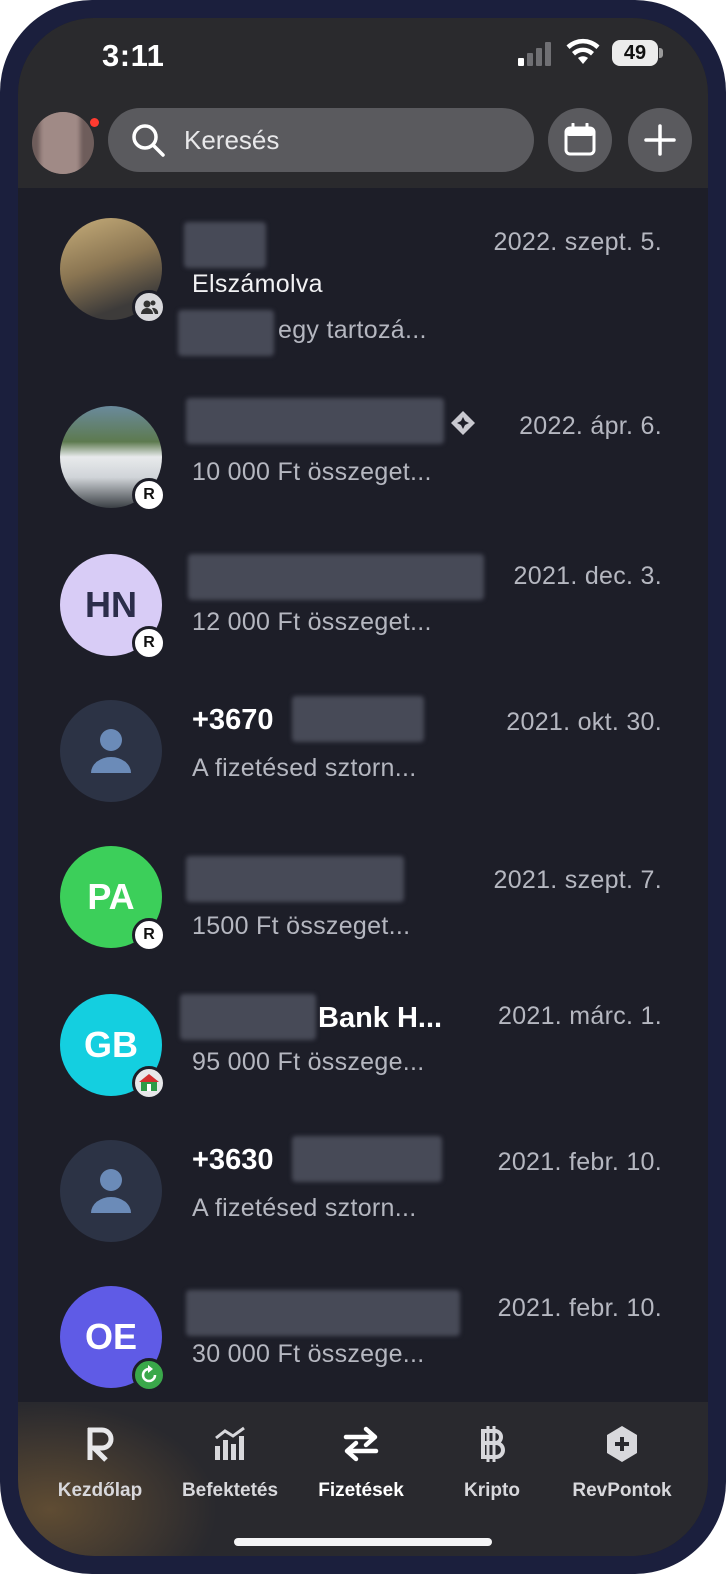  I want to click on refresh-icon, so click(149, 1375).